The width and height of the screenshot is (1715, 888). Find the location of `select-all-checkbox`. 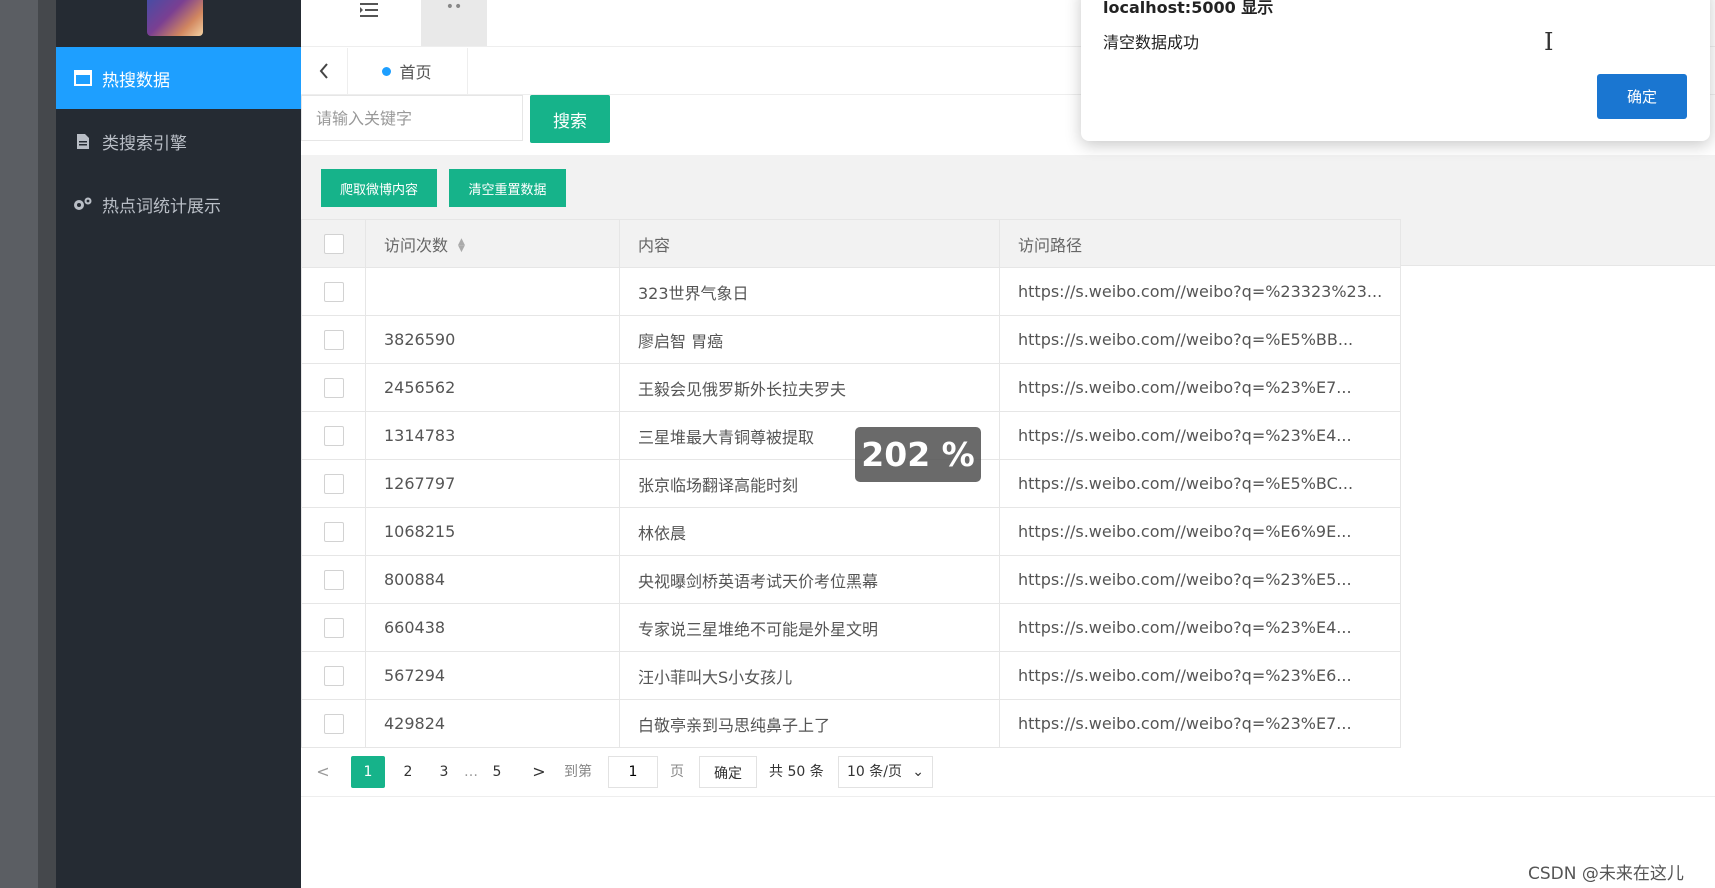

select-all-checkbox is located at coordinates (333, 243).